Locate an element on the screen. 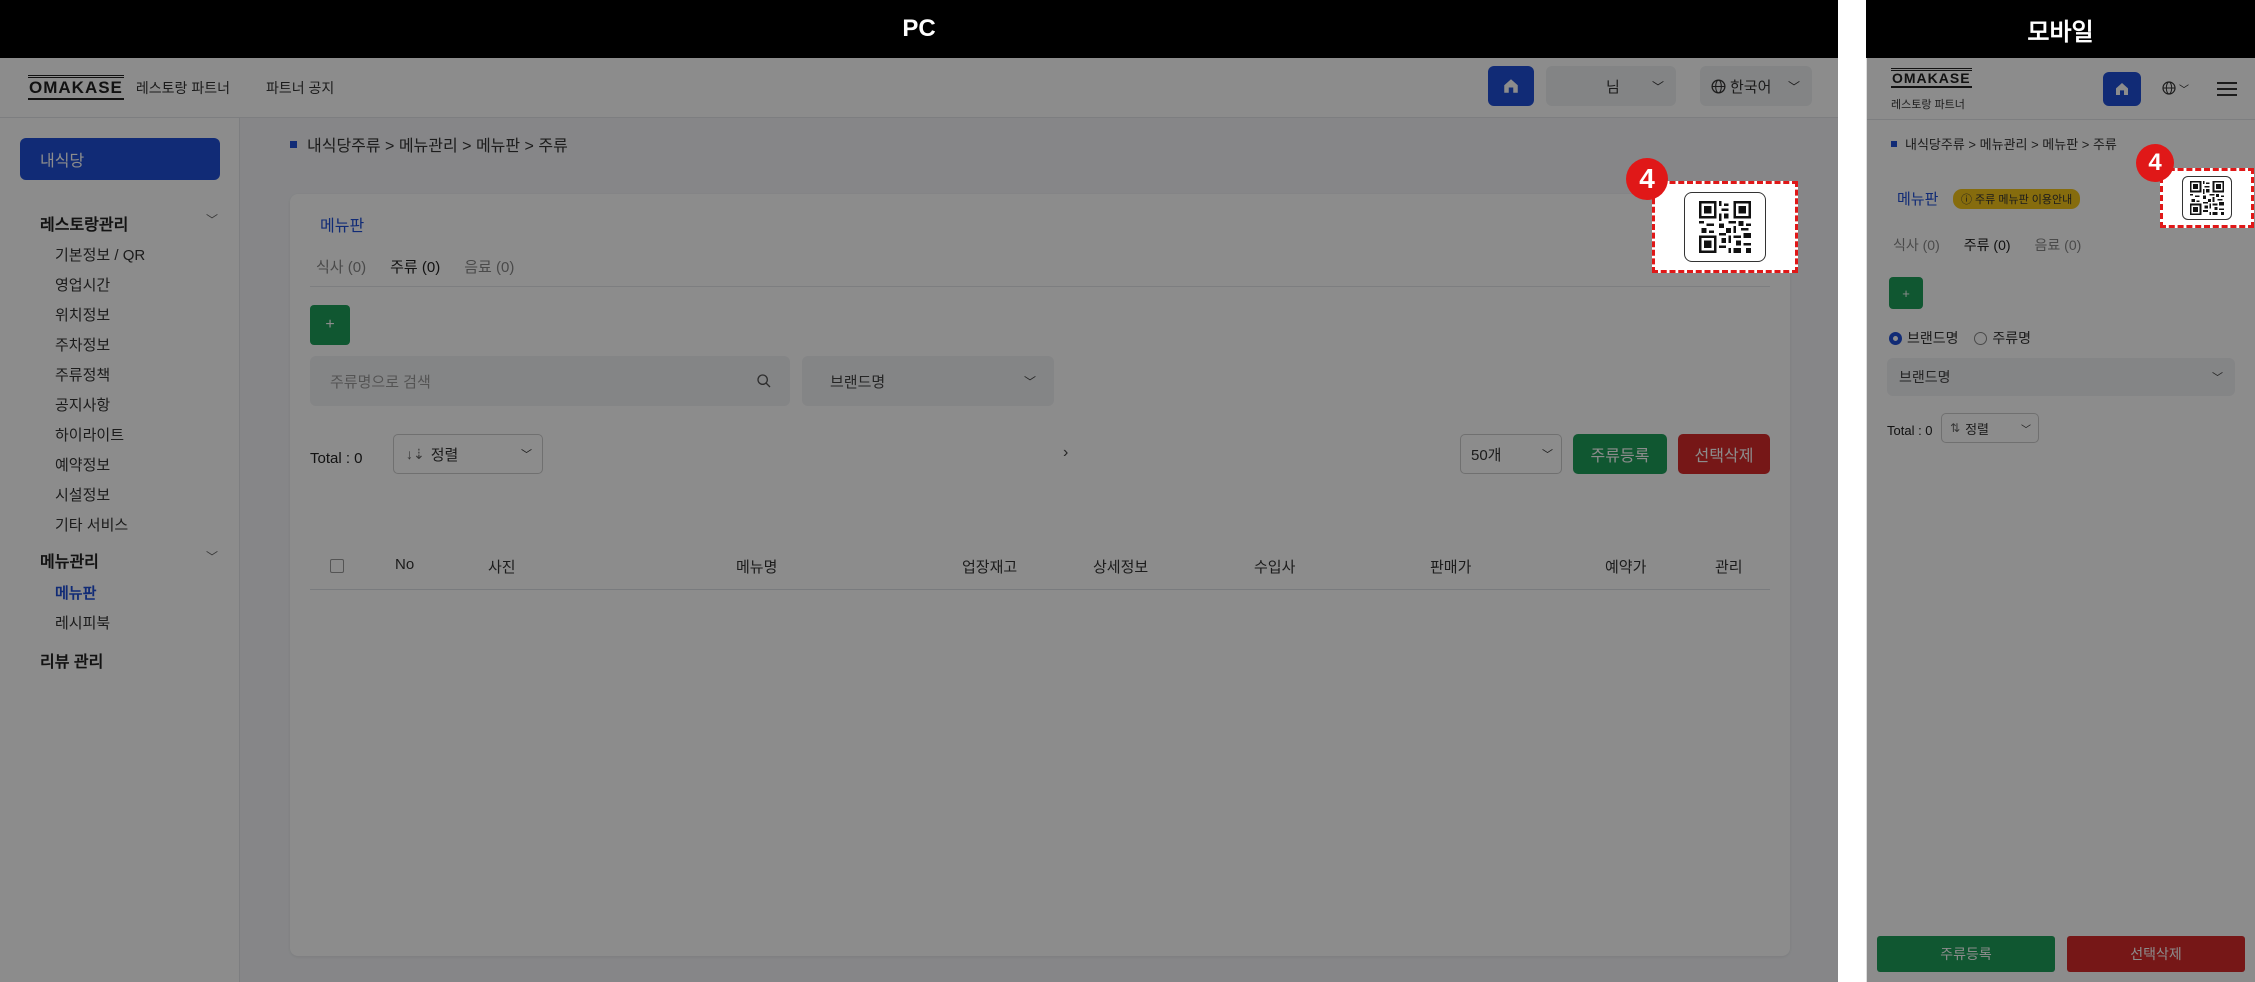  qr-callout-mobile is located at coordinates (2207, 198).